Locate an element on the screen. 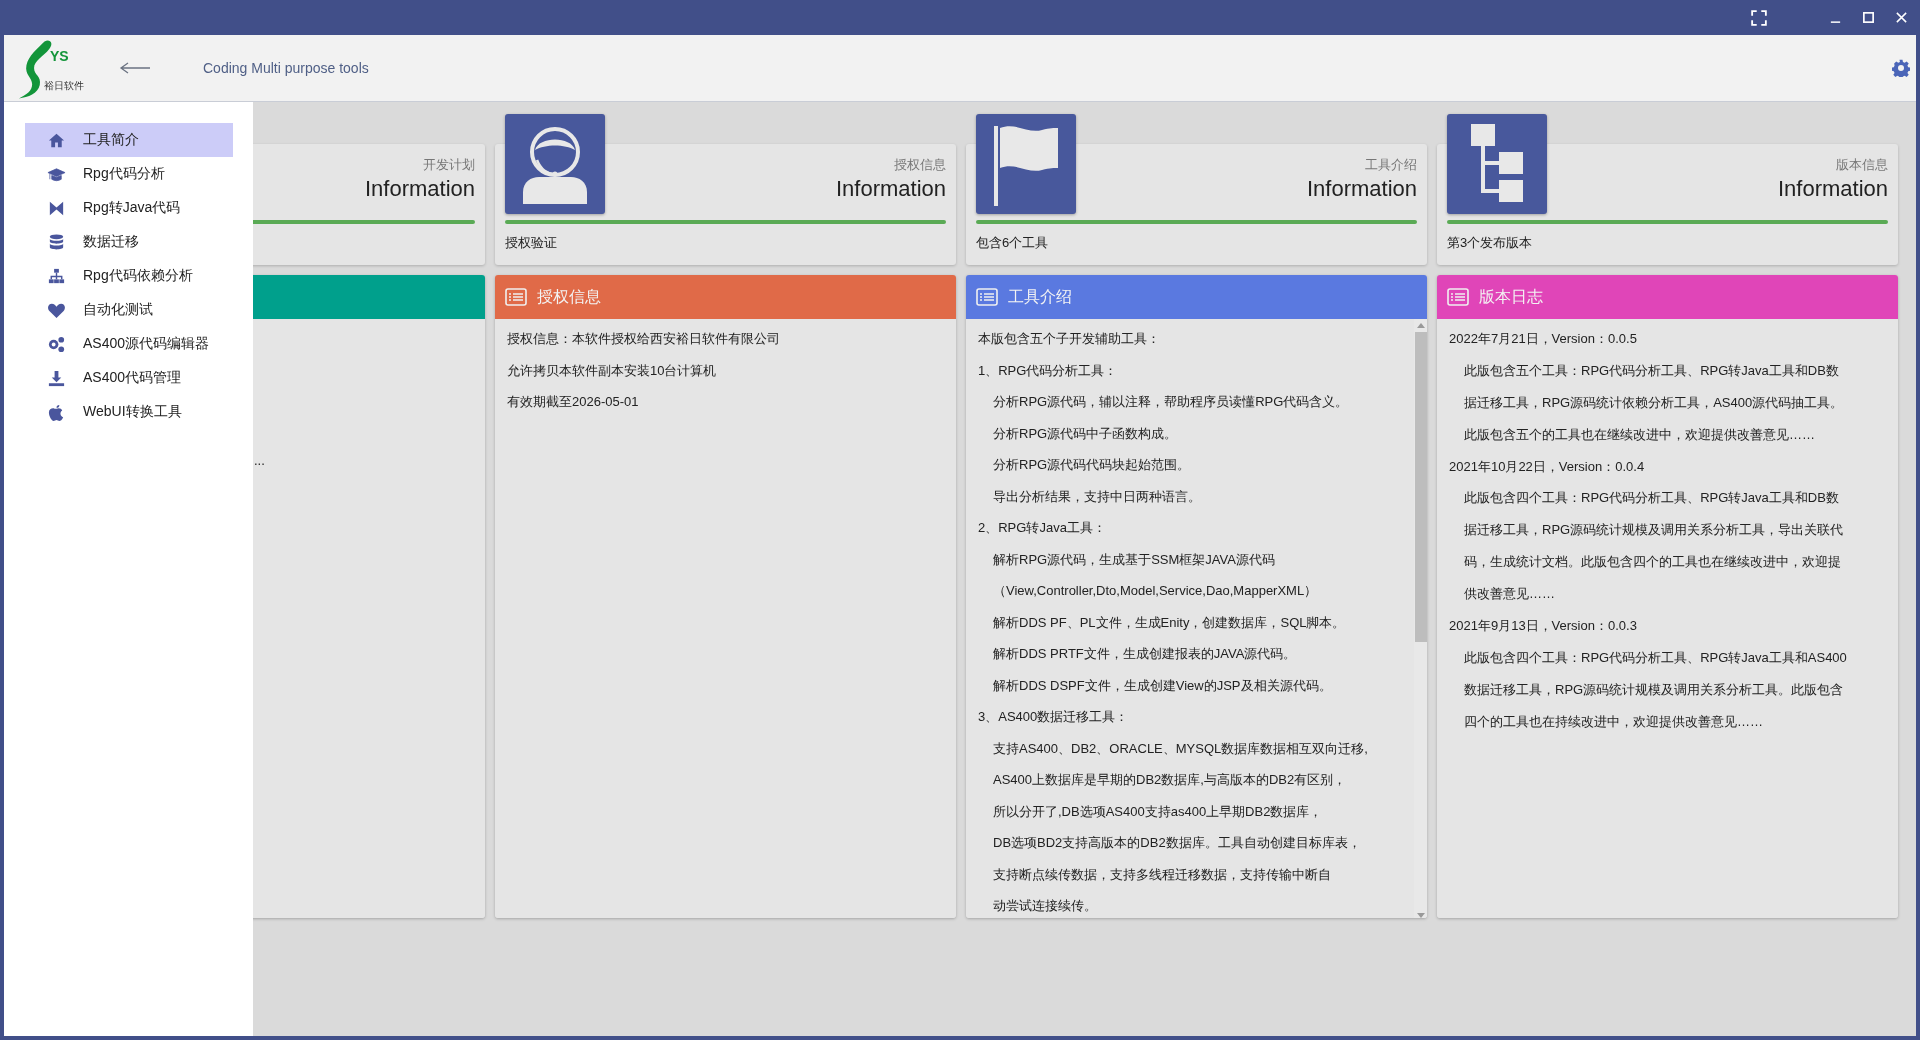 This screenshot has height=1040, width=1920. panel-text: 解析DDS PF、PL文件，生成Enity，创建数据库，SQL脚本。 is located at coordinates (1169, 622).